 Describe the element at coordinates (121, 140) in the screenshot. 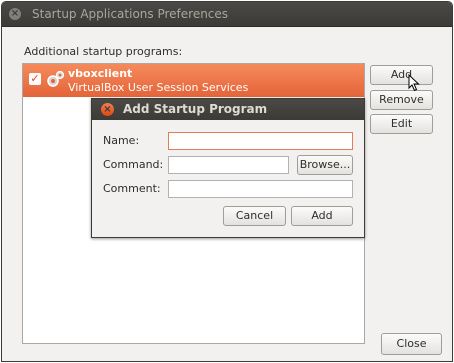

I see `name-label: Name:` at that location.